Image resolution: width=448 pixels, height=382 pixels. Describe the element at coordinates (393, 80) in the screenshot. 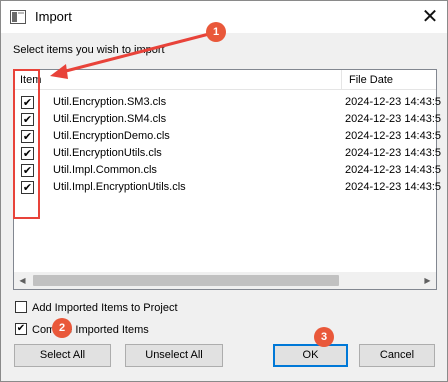

I see `column-header-file-date: File Date` at that location.